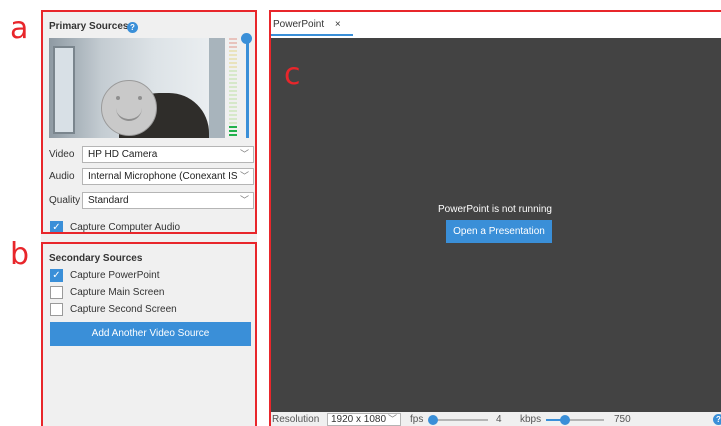  Describe the element at coordinates (19, 28) in the screenshot. I see `annotation-letter-a: a` at that location.